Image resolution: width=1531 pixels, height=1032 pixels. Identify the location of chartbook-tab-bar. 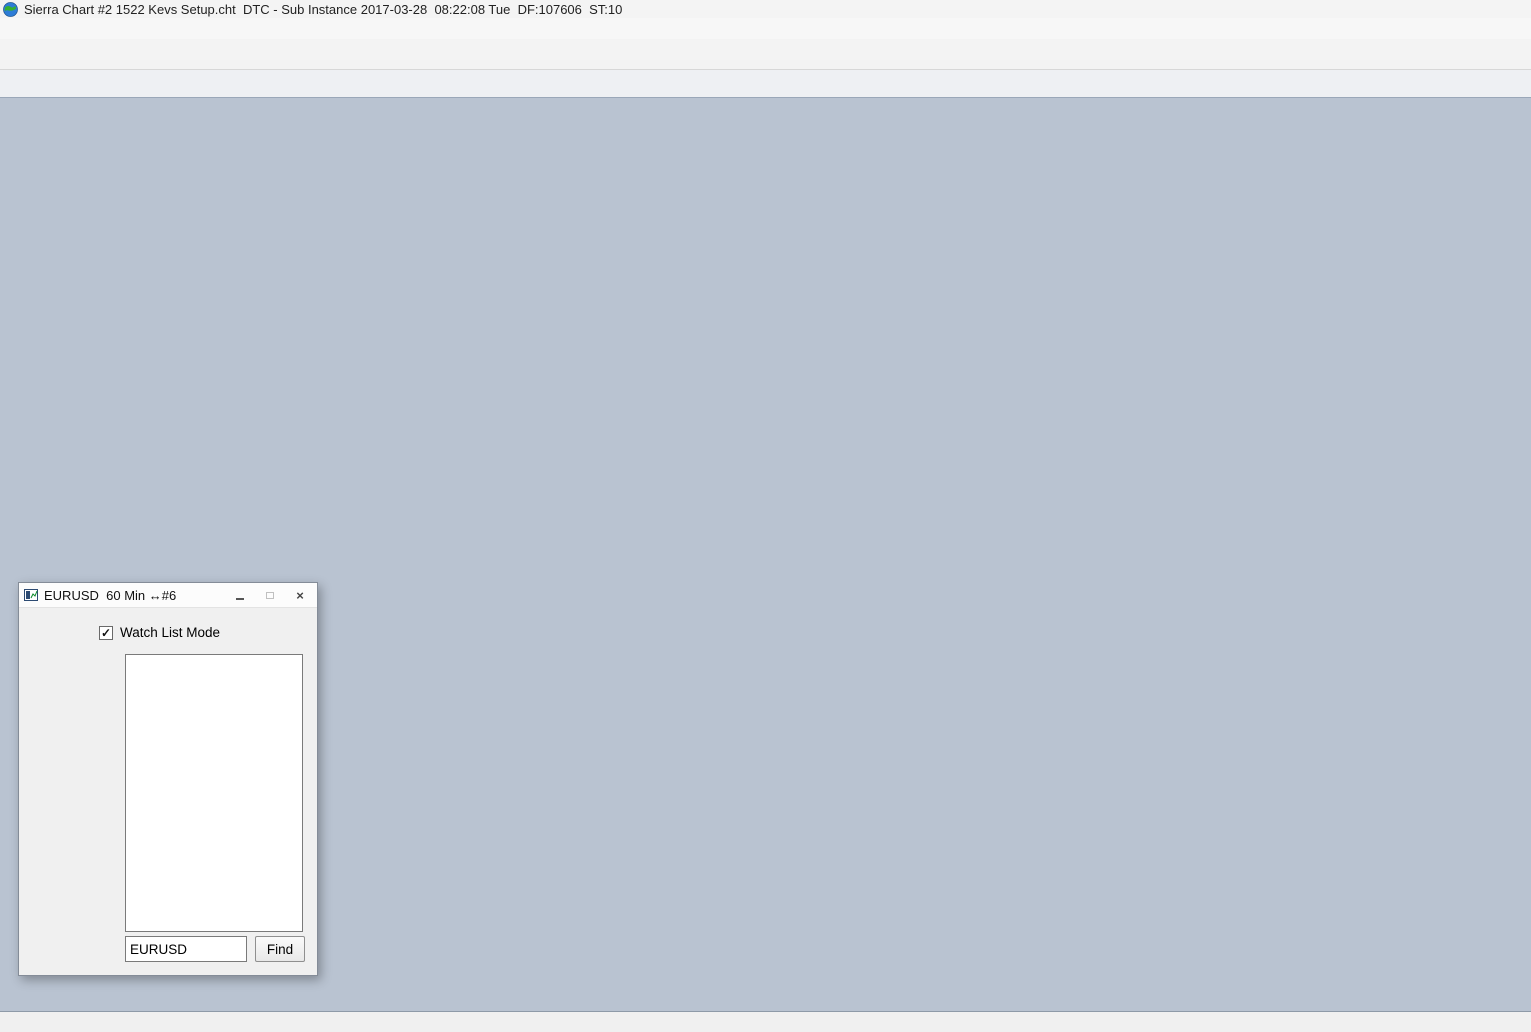
(765, 84).